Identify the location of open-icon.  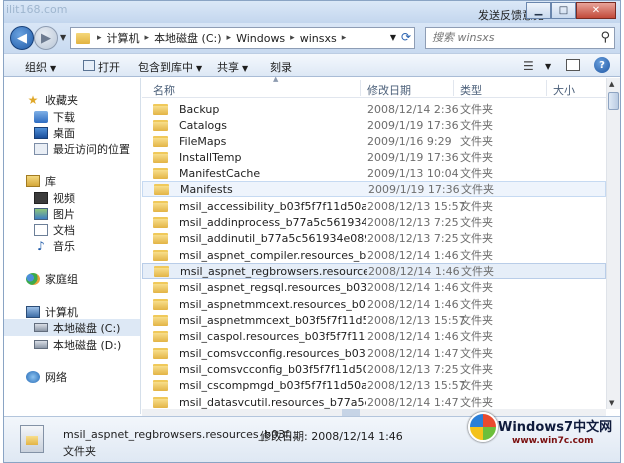
(89, 65).